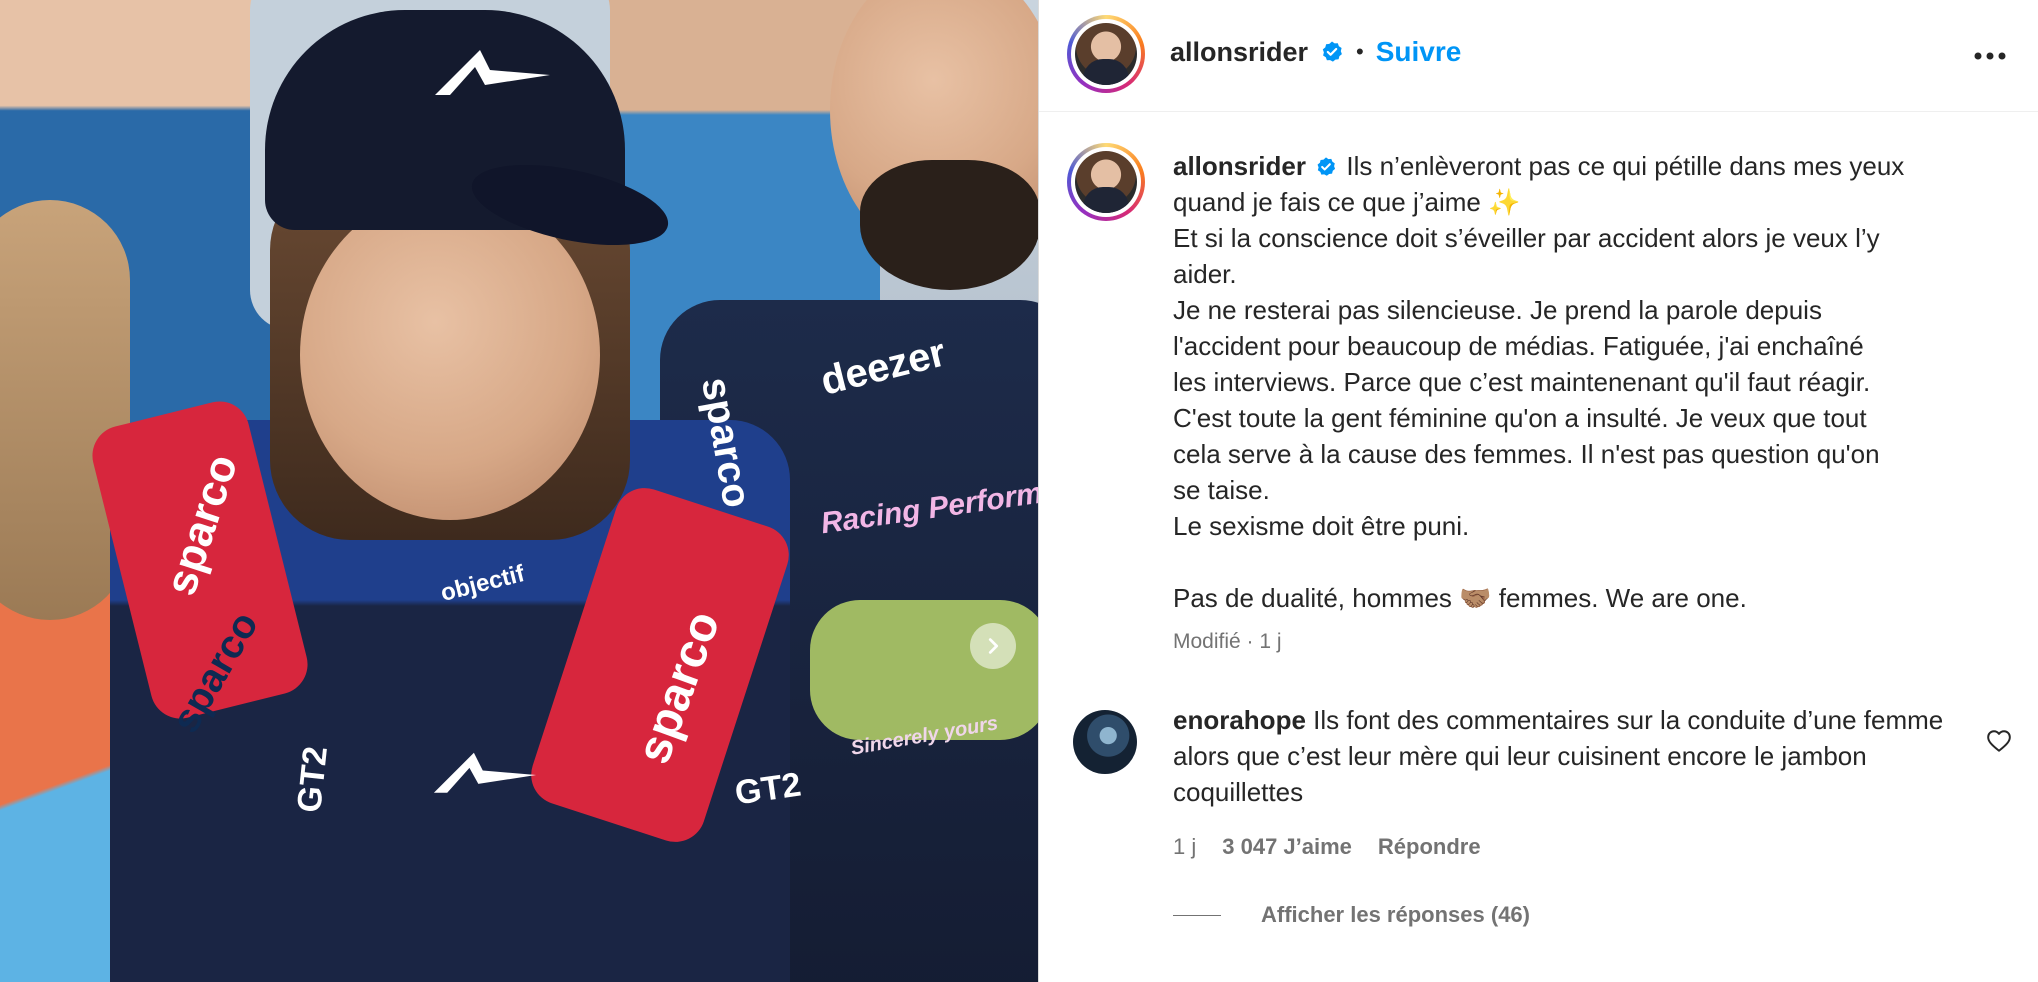 The height and width of the screenshot is (982, 2038). Describe the element at coordinates (492, 72) in the screenshot. I see `alpine-logo-icon` at that location.